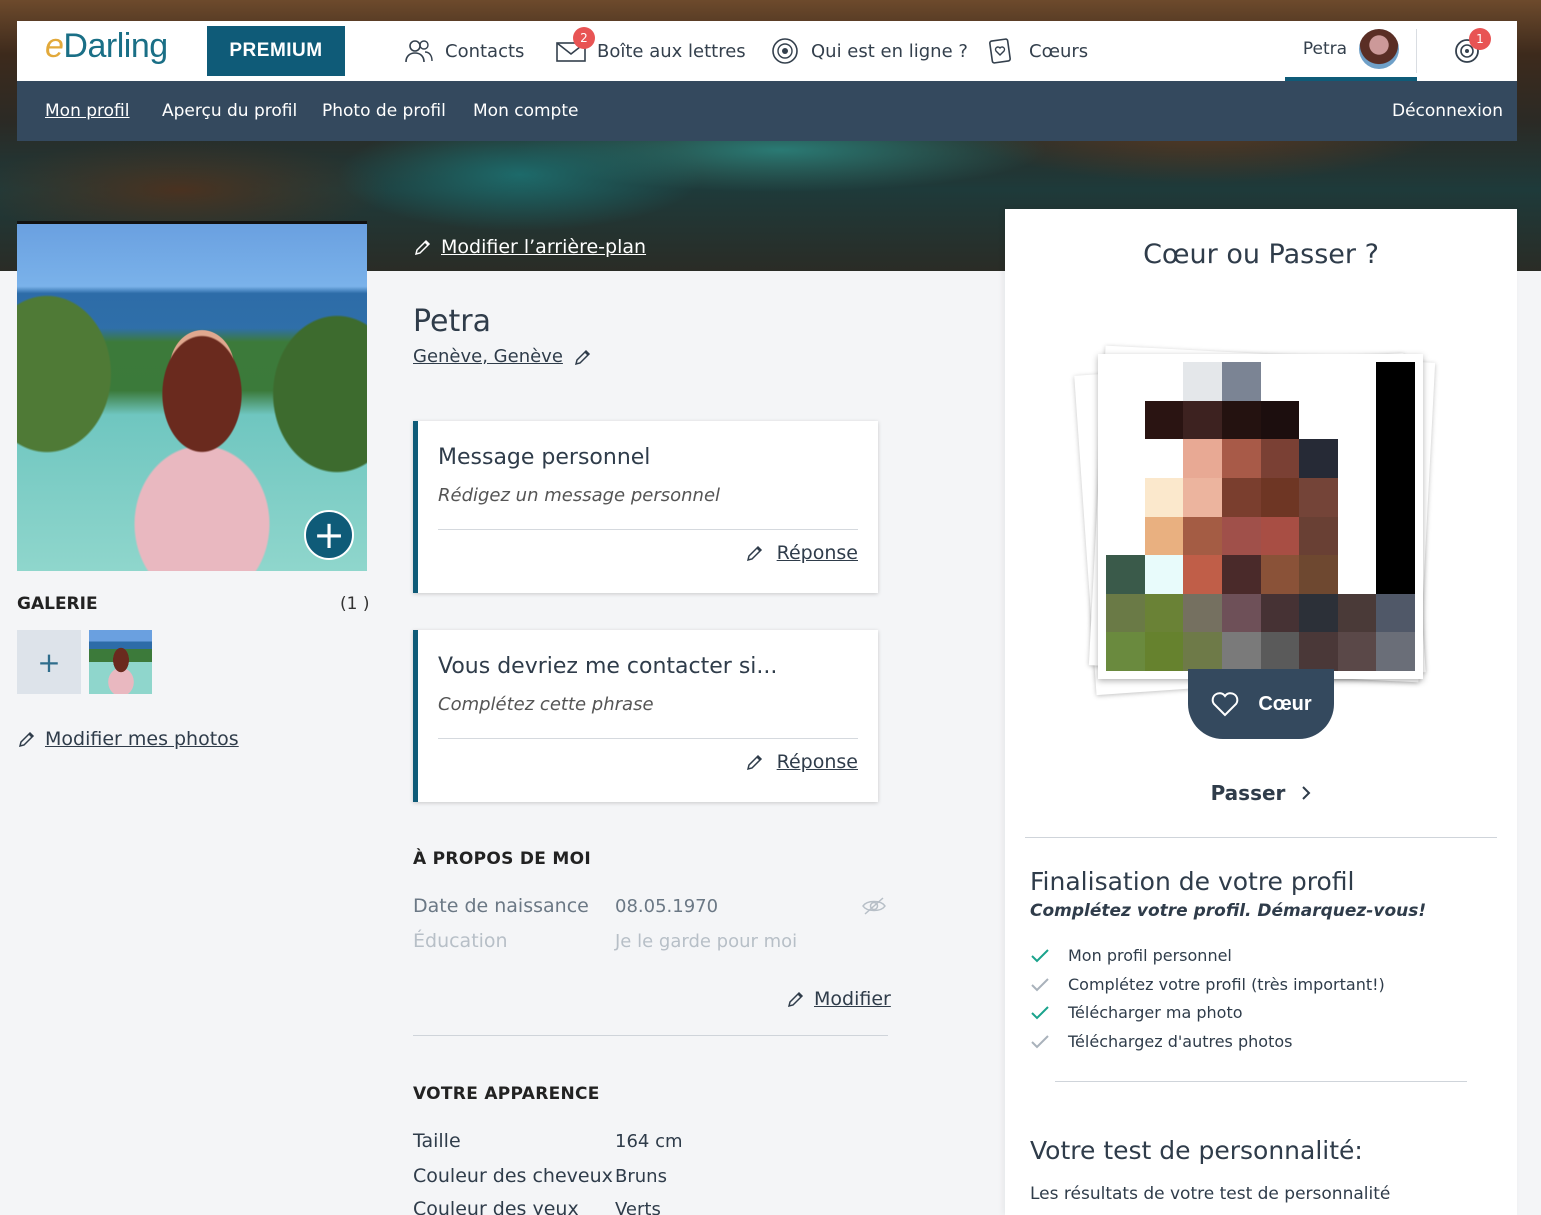 The height and width of the screenshot is (1215, 1541). Describe the element at coordinates (229, 111) in the screenshot. I see `subnav-profile-preview: Aperçu du profil` at that location.